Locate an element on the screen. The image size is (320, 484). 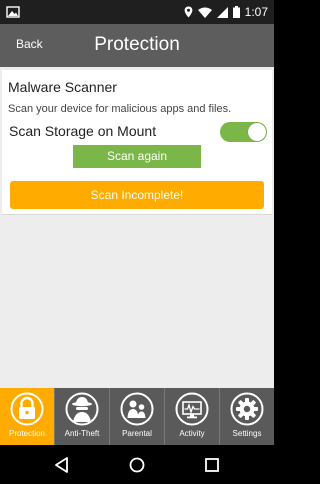
recents-icon is located at coordinates (212, 465).